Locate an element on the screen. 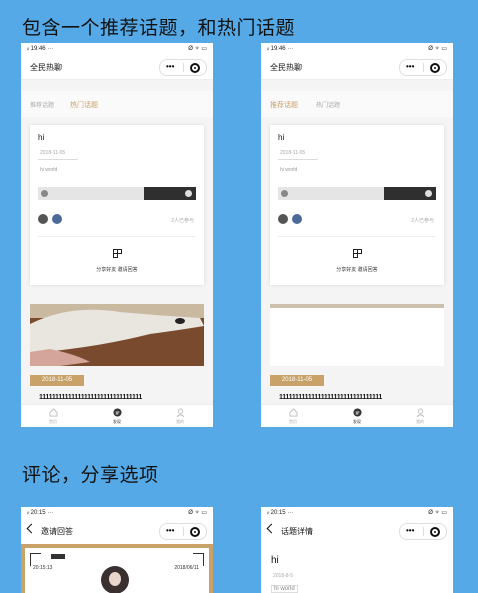  page-title: 邀请回答 is located at coordinates (57, 531).